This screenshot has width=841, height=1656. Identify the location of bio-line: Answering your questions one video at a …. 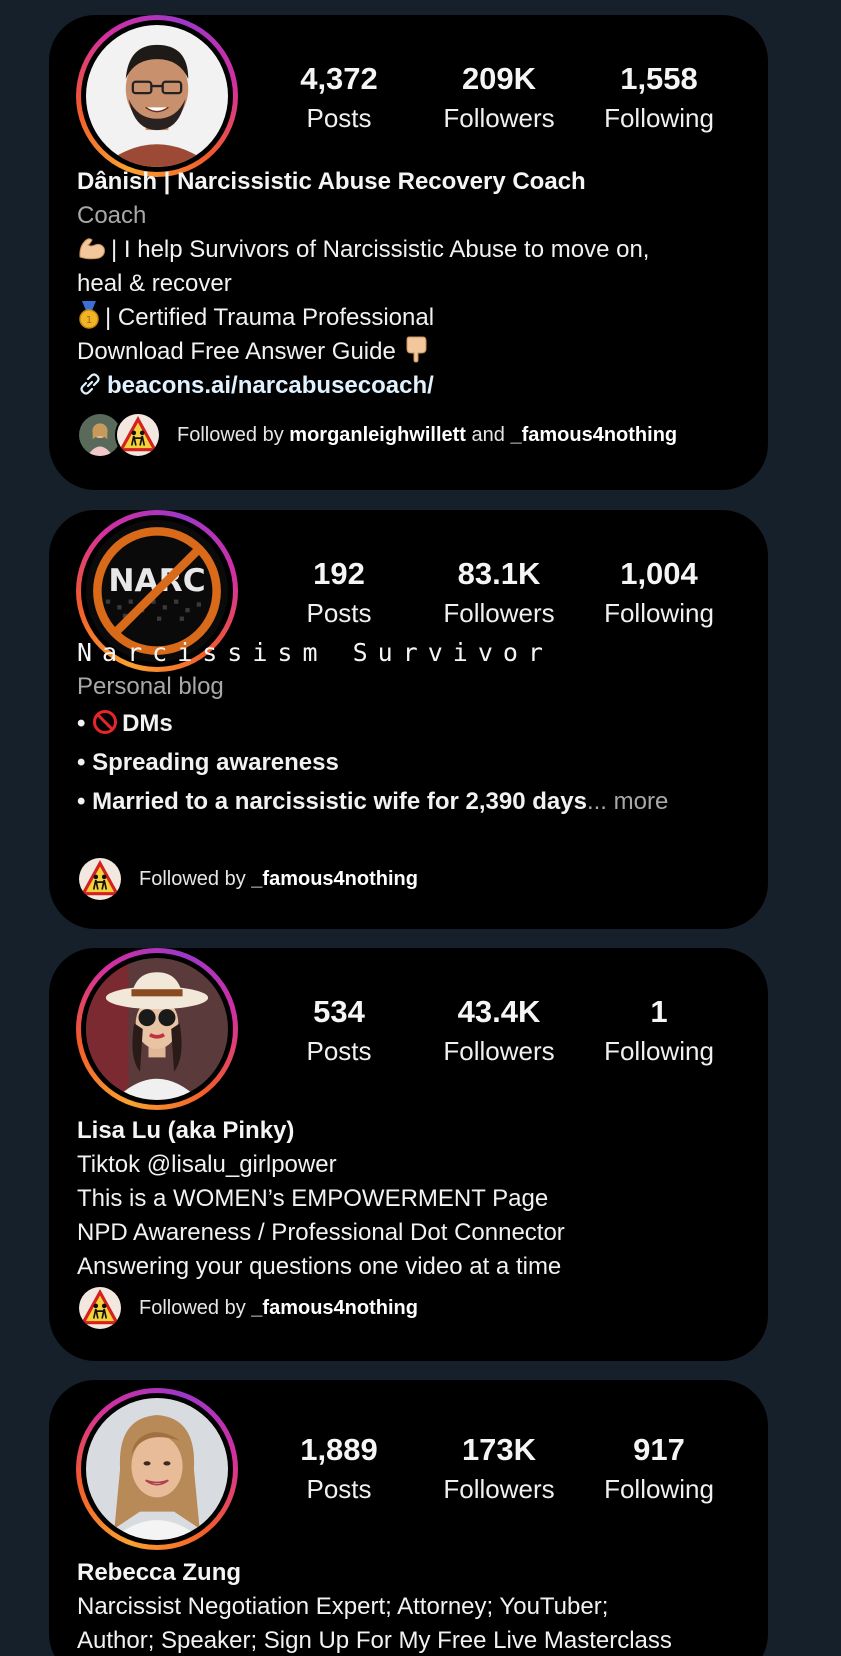
(319, 1266).